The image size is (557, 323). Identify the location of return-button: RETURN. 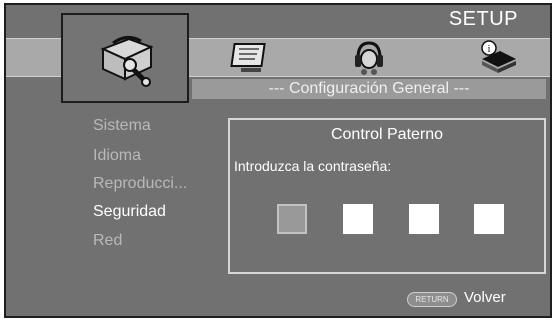
(432, 299).